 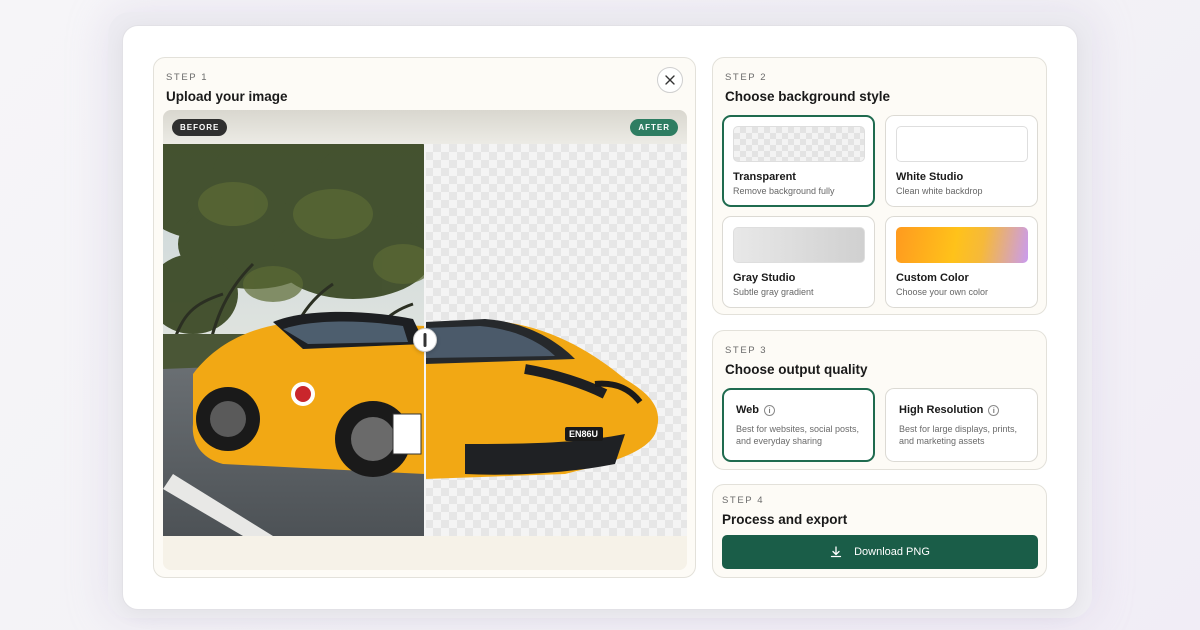 What do you see at coordinates (932, 278) in the screenshot?
I see `option-title: Custom Color` at bounding box center [932, 278].